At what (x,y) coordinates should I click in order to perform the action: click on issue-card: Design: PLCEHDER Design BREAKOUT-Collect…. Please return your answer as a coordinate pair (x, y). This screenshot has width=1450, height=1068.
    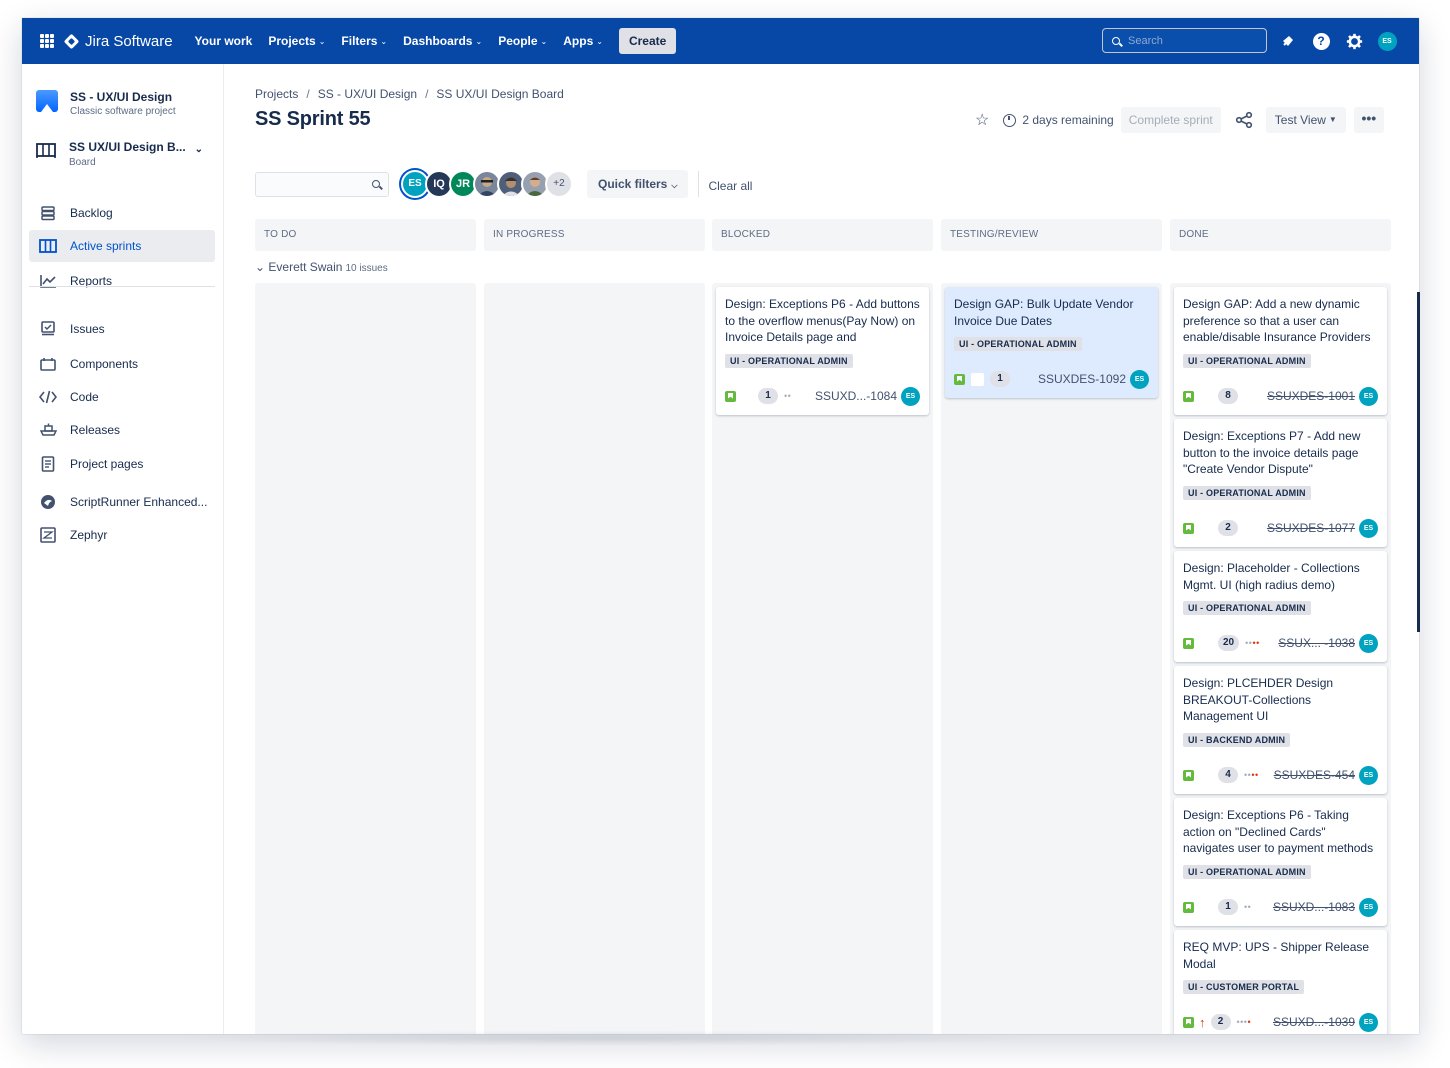
    Looking at the image, I should click on (1280, 730).